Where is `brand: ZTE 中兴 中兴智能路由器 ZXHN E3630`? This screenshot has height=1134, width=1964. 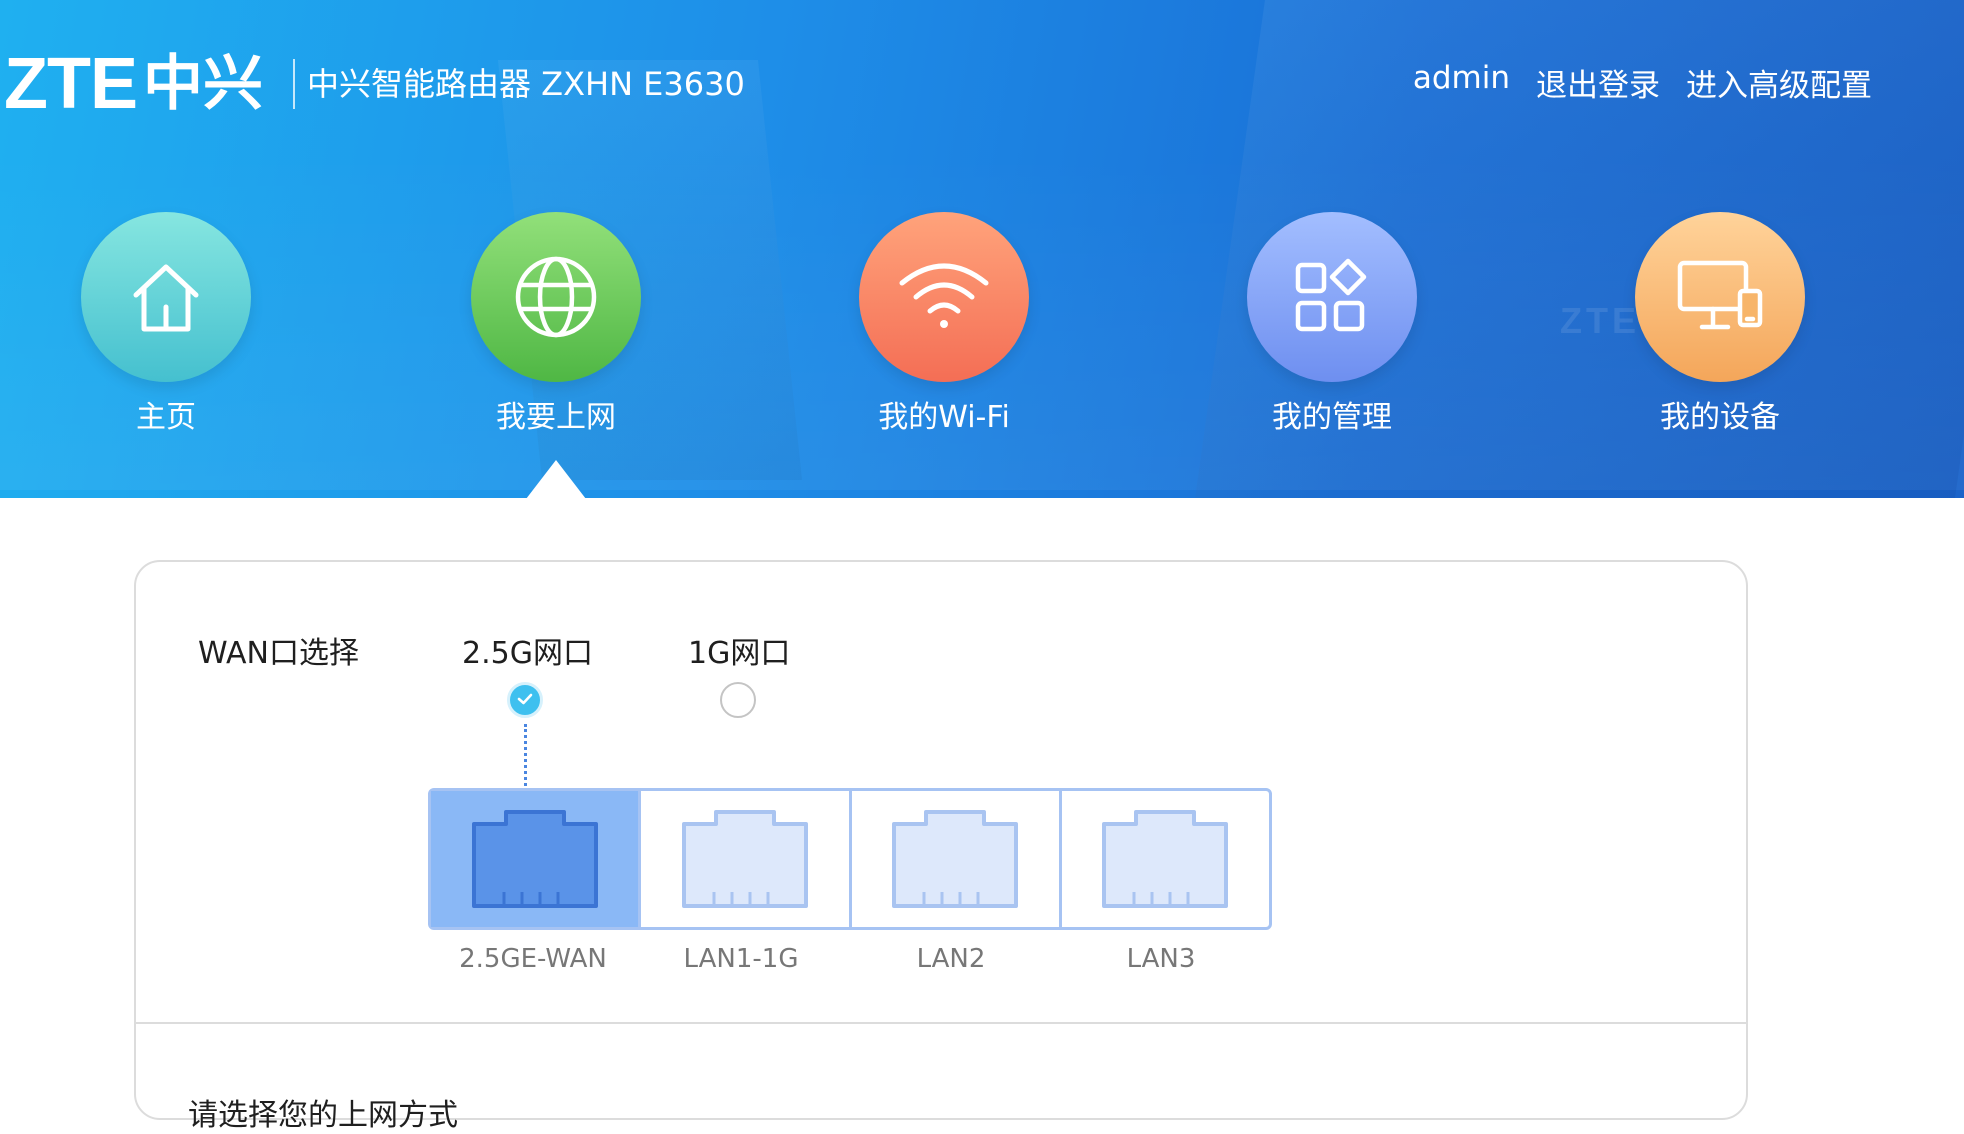
brand: ZTE 中兴 中兴智能路由器 ZXHN E3630 is located at coordinates (374, 84).